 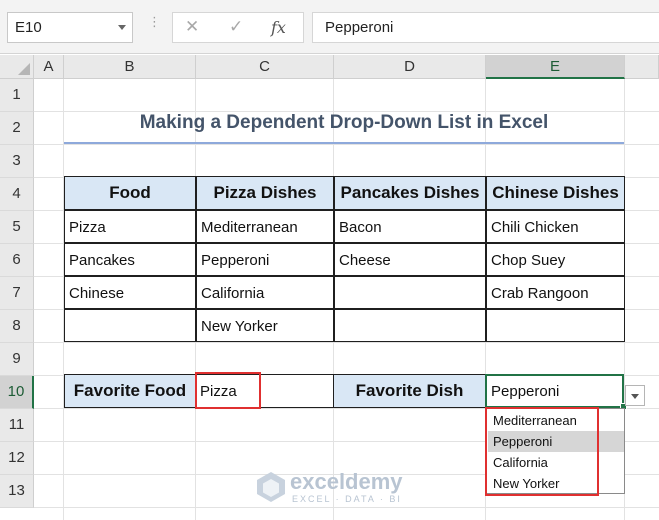 What do you see at coordinates (17, 458) in the screenshot?
I see `row-header-12: 12` at bounding box center [17, 458].